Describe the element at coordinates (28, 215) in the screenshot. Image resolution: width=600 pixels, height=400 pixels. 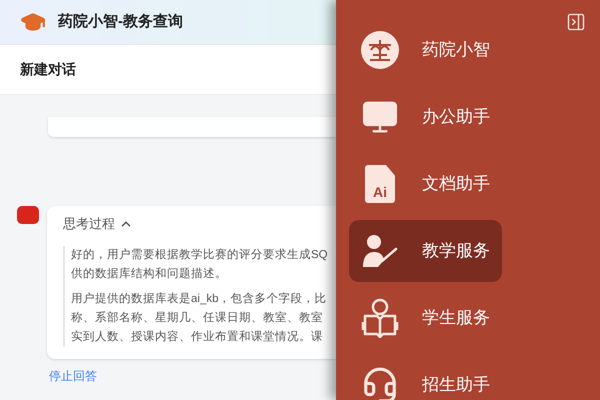
I see `assistant-avatar` at that location.